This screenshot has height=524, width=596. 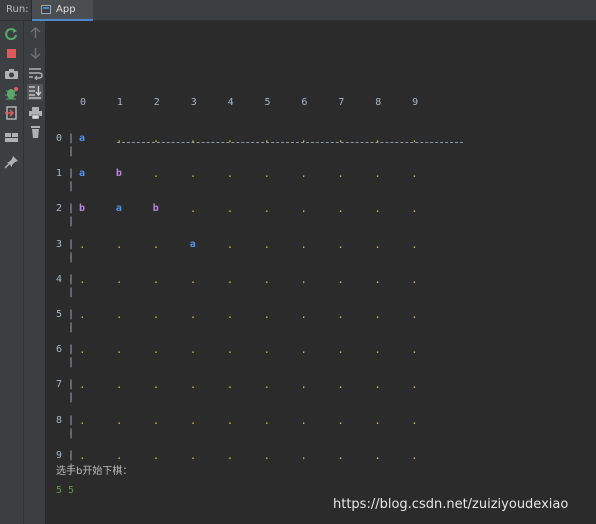 What do you see at coordinates (304, 102) in the screenshot?
I see `column-header: 6` at bounding box center [304, 102].